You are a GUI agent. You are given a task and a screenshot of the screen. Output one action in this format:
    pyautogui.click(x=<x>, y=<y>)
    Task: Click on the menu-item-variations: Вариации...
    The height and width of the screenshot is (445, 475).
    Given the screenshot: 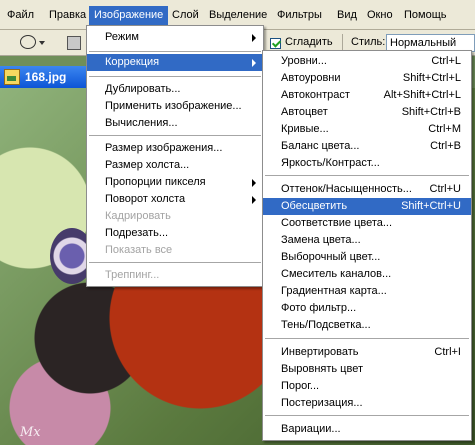 What is the action you would take?
    pyautogui.click(x=367, y=429)
    